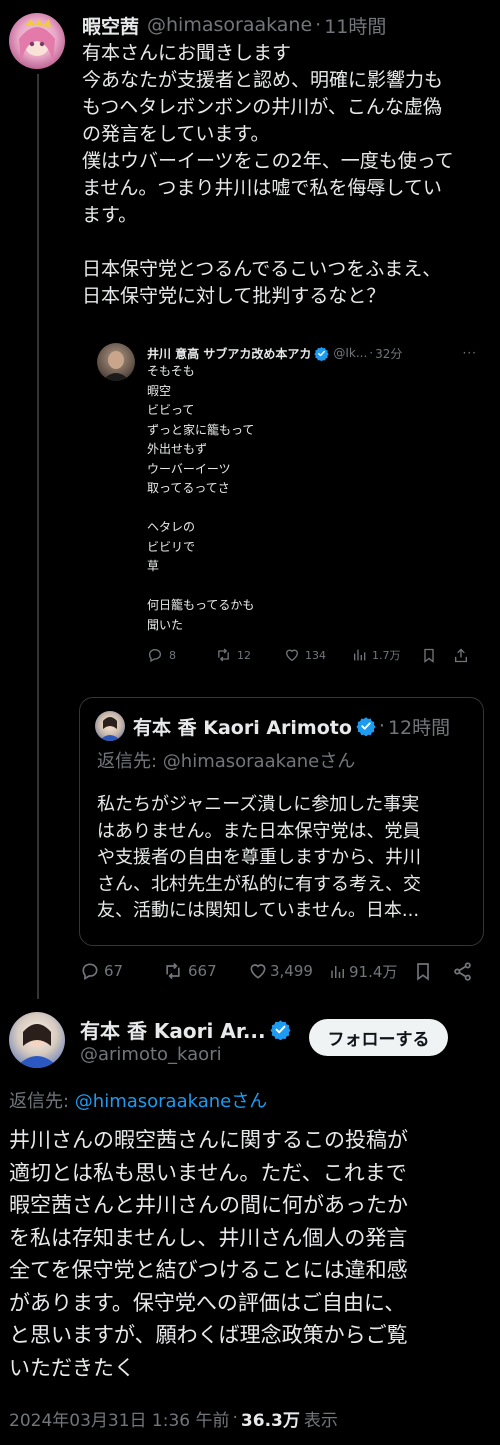  What do you see at coordinates (355, 25) in the screenshot?
I see `main-tweet-time: 11時間` at bounding box center [355, 25].